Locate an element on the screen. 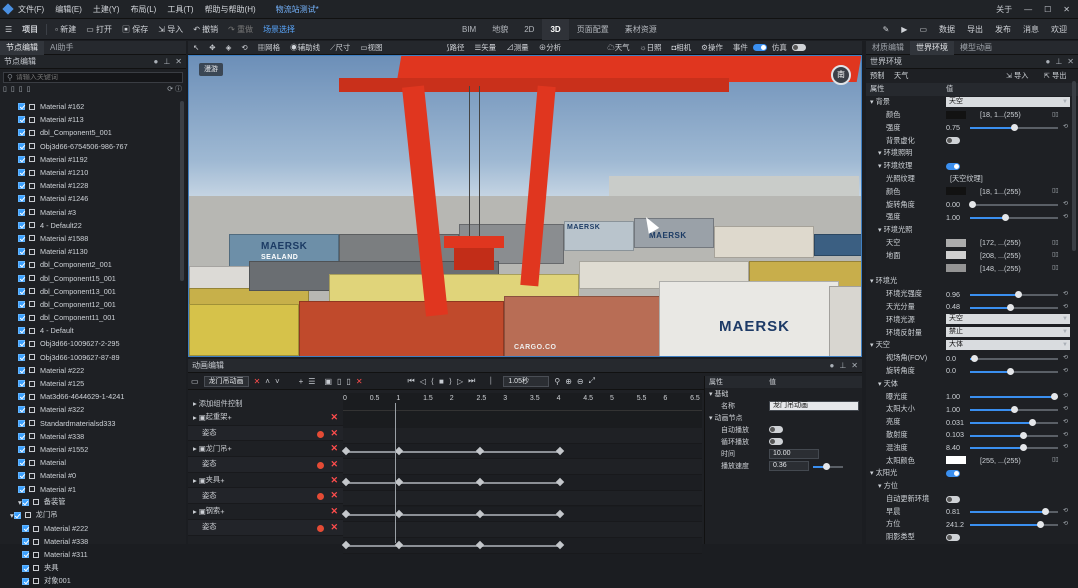 The image size is (1078, 588). menu-file: 文件(F) is located at coordinates (31, 9).